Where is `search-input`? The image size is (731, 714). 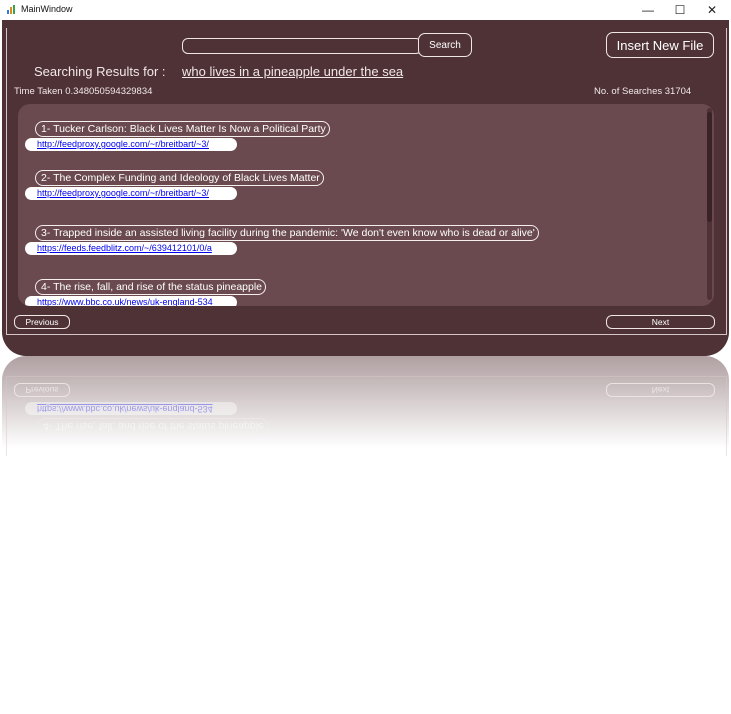
search-input is located at coordinates (302, 46).